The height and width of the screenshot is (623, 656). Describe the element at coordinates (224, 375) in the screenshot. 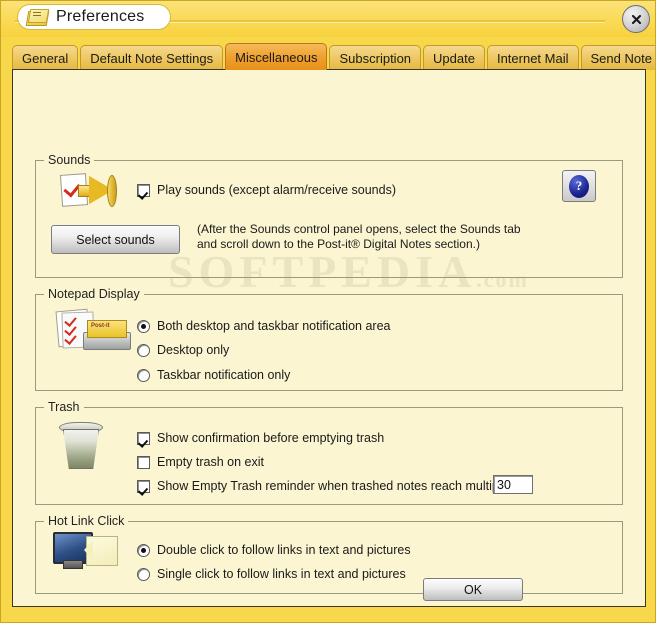

I see `display-taskbar-only-label: Taskbar notification only` at that location.